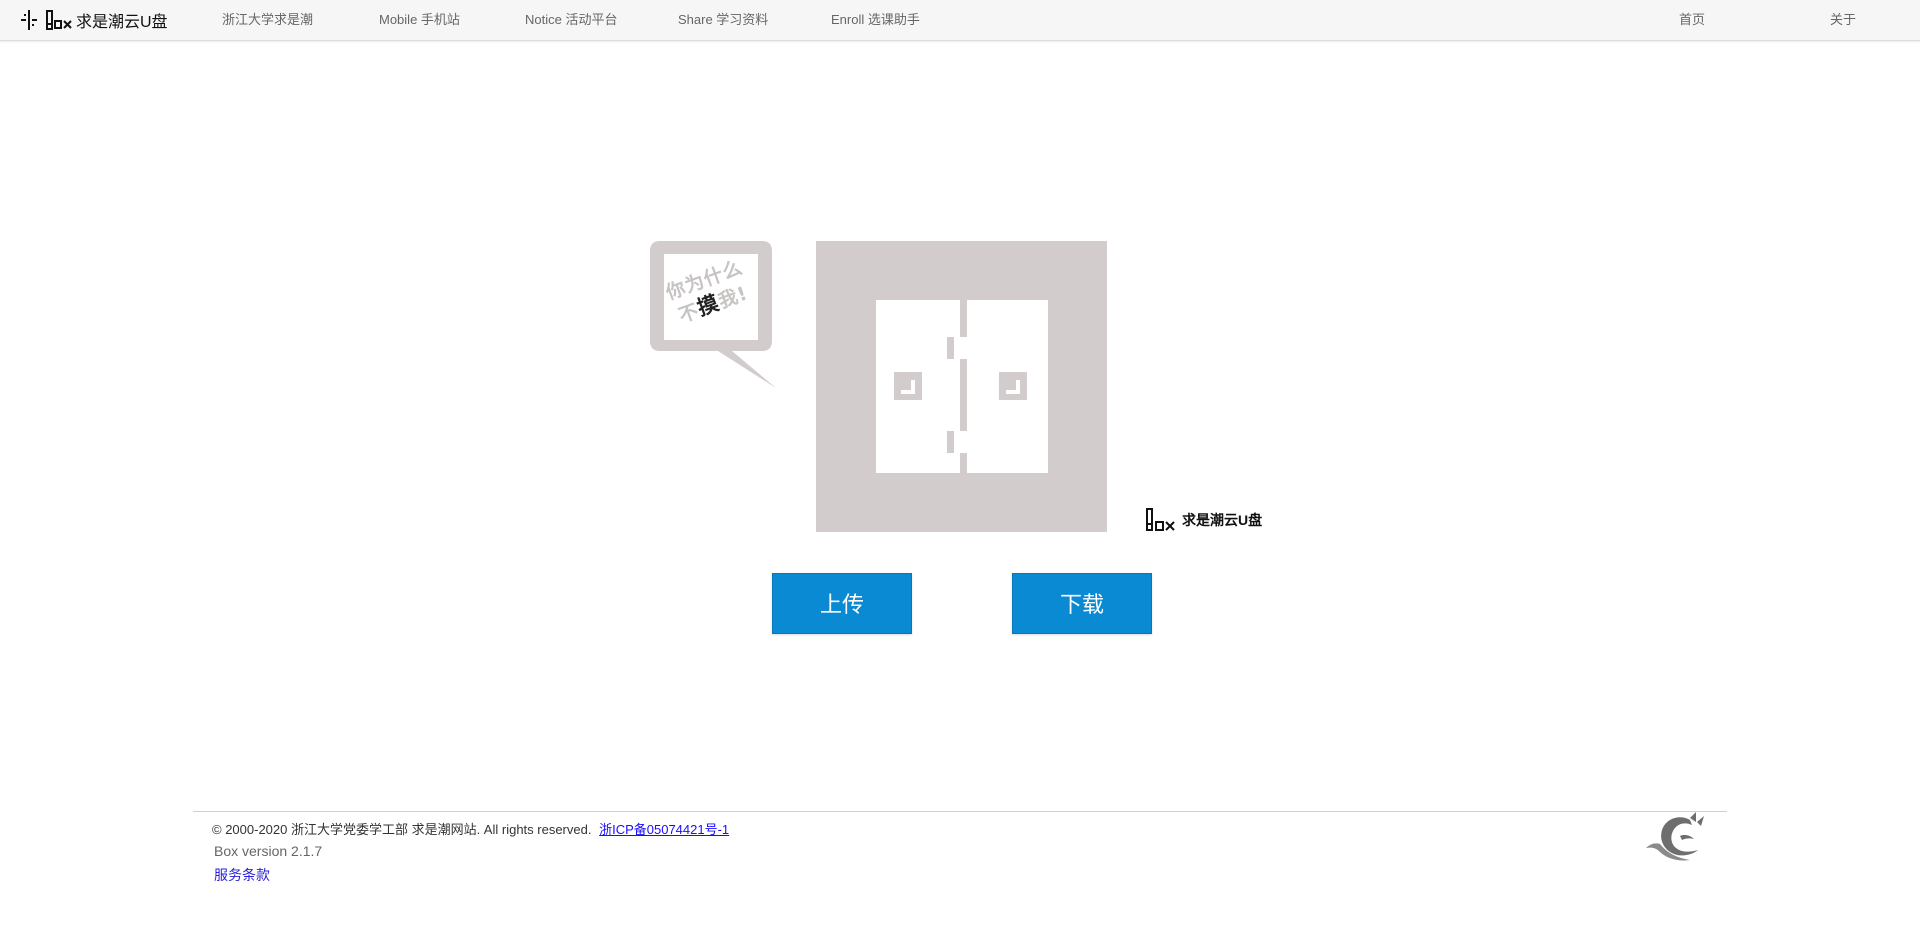 The height and width of the screenshot is (932, 1920). Describe the element at coordinates (267, 20) in the screenshot. I see `nav-link-qsc: 浙江大学求是潮` at that location.